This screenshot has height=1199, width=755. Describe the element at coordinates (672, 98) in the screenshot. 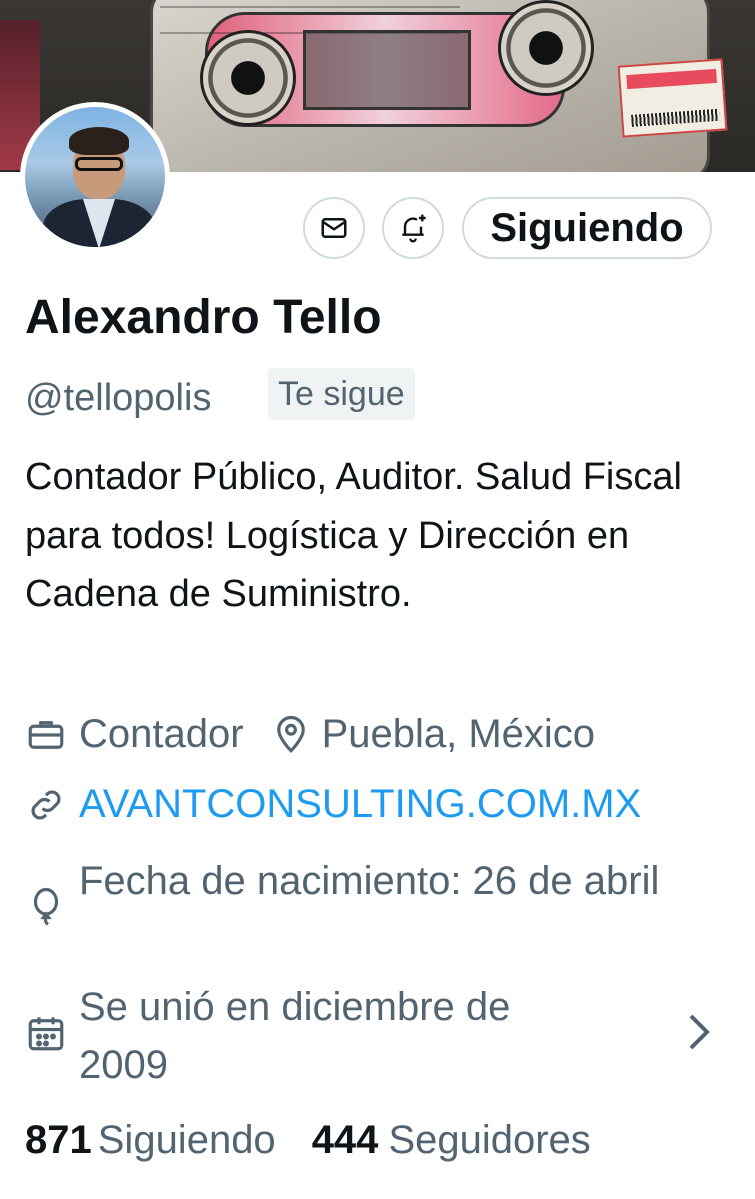

I see `banner-sticker` at that location.